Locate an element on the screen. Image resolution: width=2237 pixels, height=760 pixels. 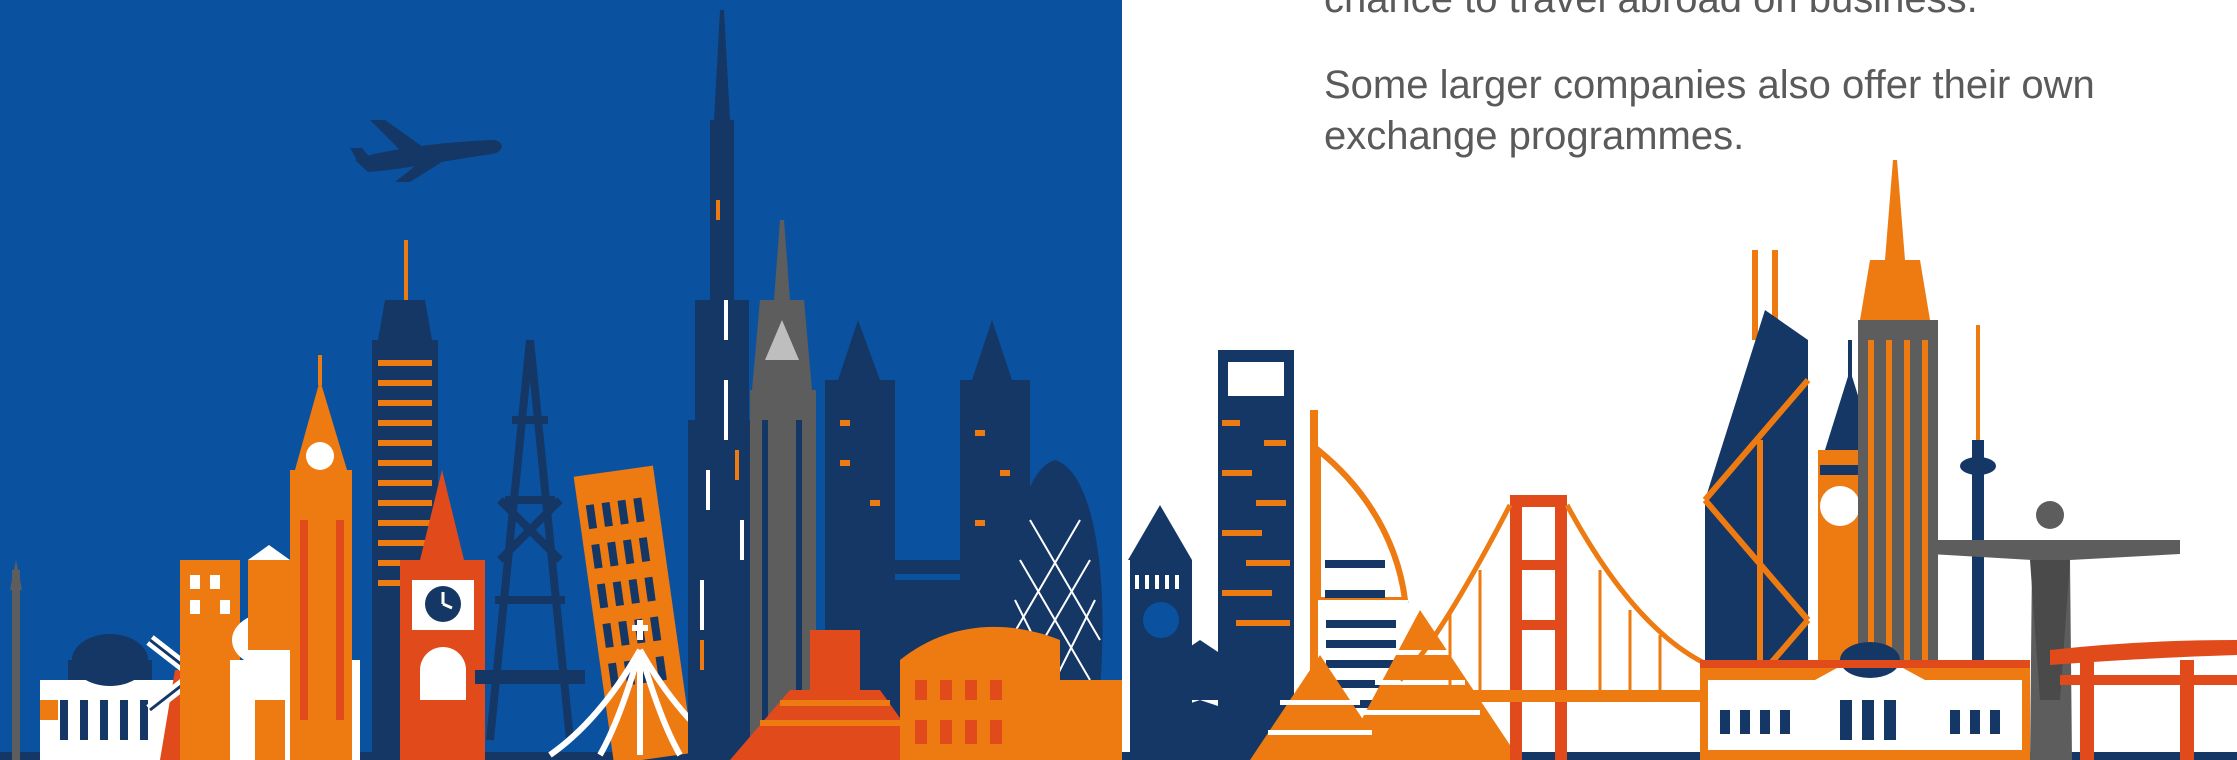
torii-gate is located at coordinates (2143, 700).